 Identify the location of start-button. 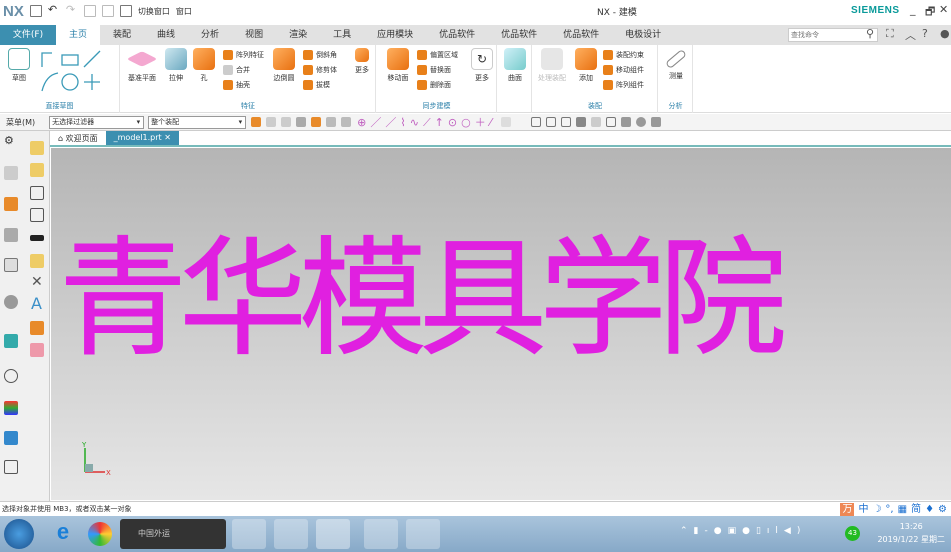
(19, 534).